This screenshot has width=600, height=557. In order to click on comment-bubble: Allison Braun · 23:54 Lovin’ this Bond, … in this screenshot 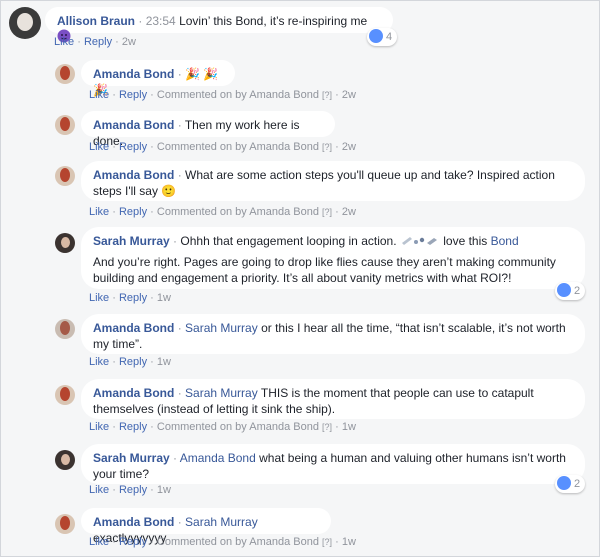, I will do `click(219, 25)`.